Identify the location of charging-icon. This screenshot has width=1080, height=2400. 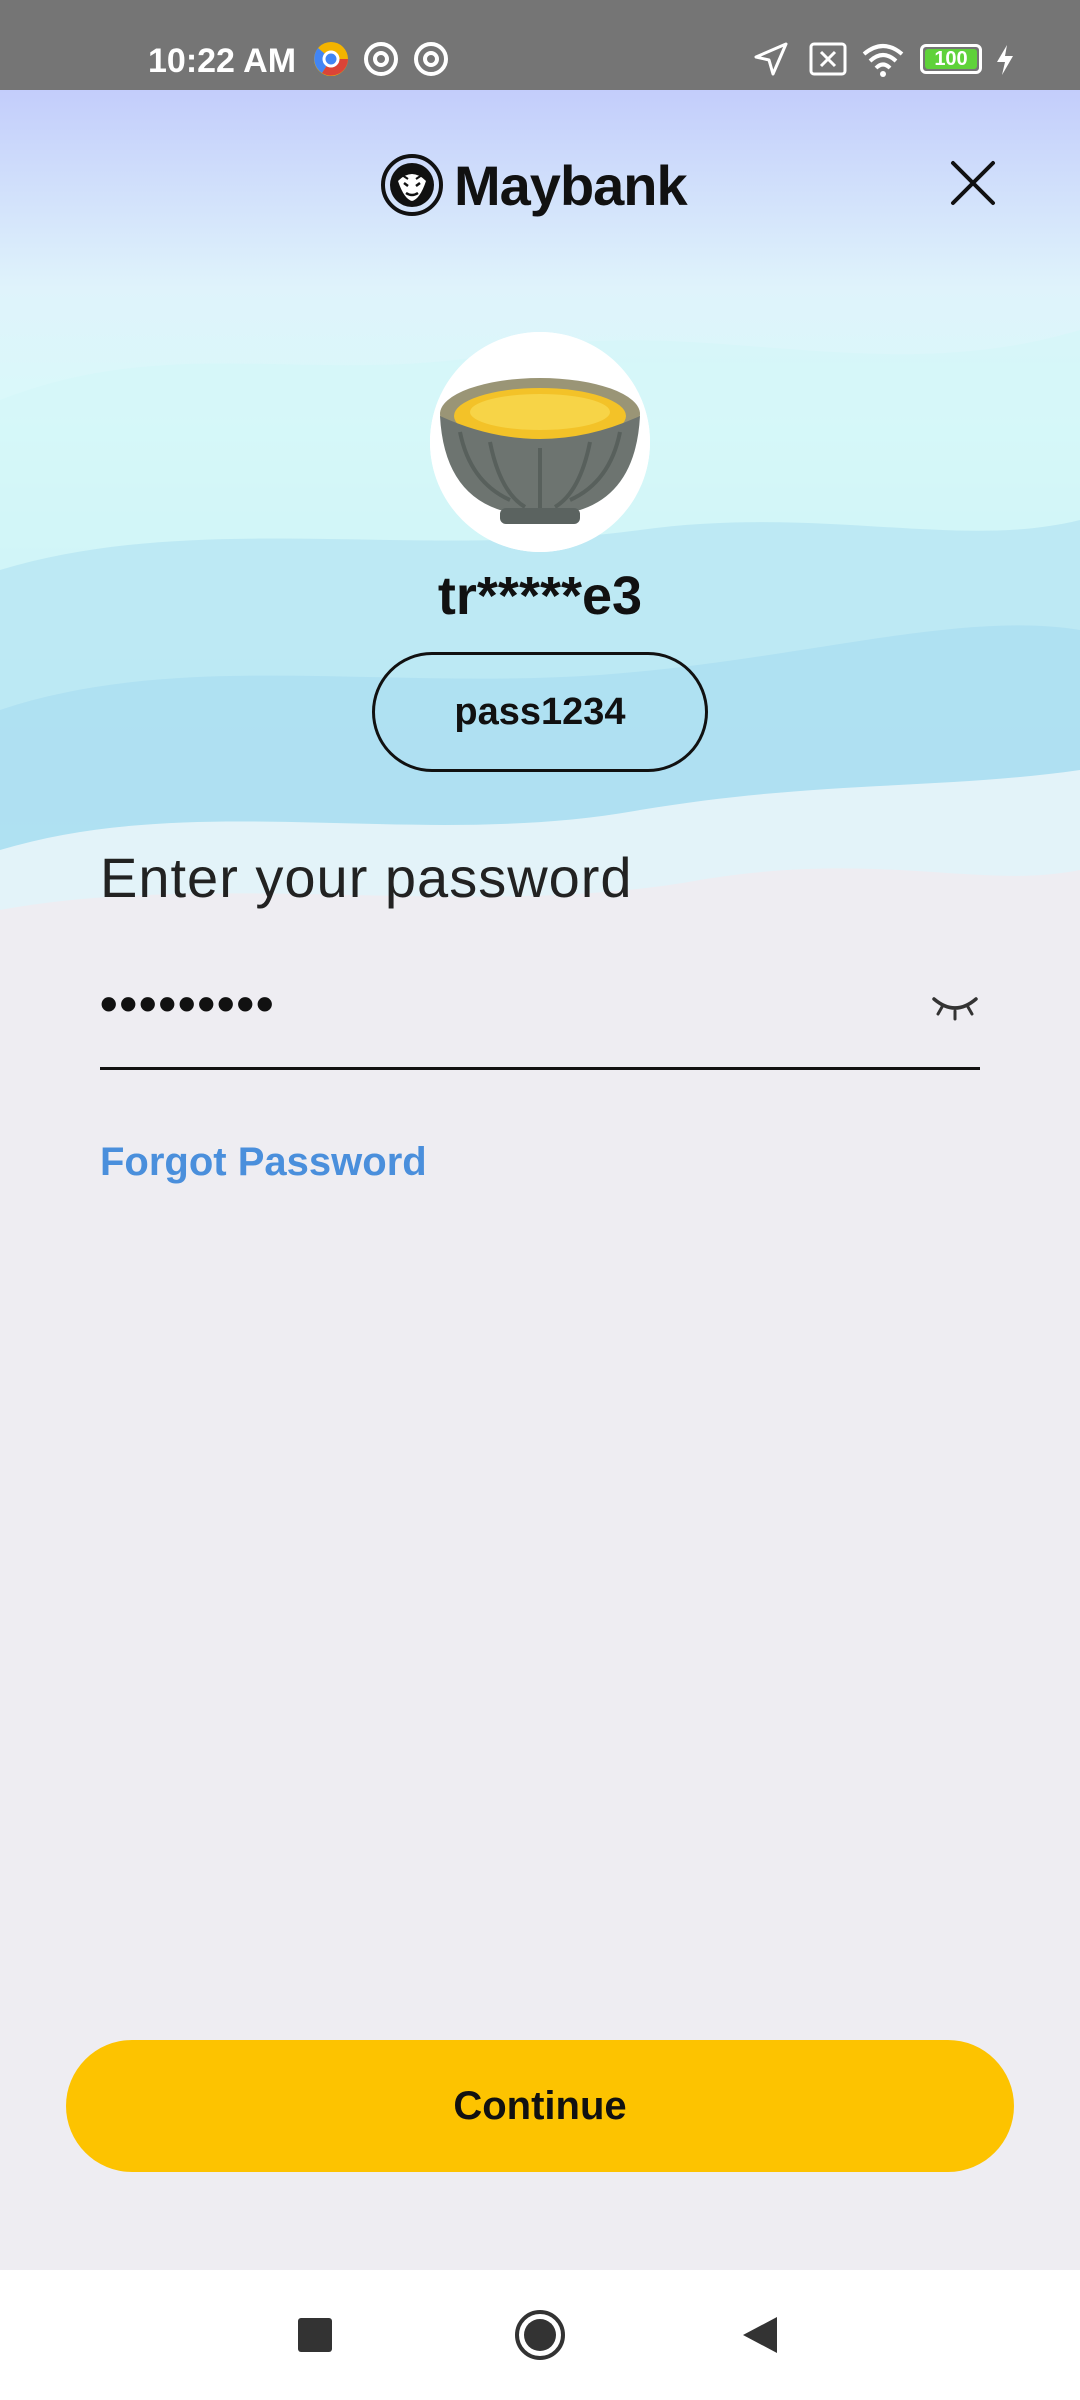
(1005, 60).